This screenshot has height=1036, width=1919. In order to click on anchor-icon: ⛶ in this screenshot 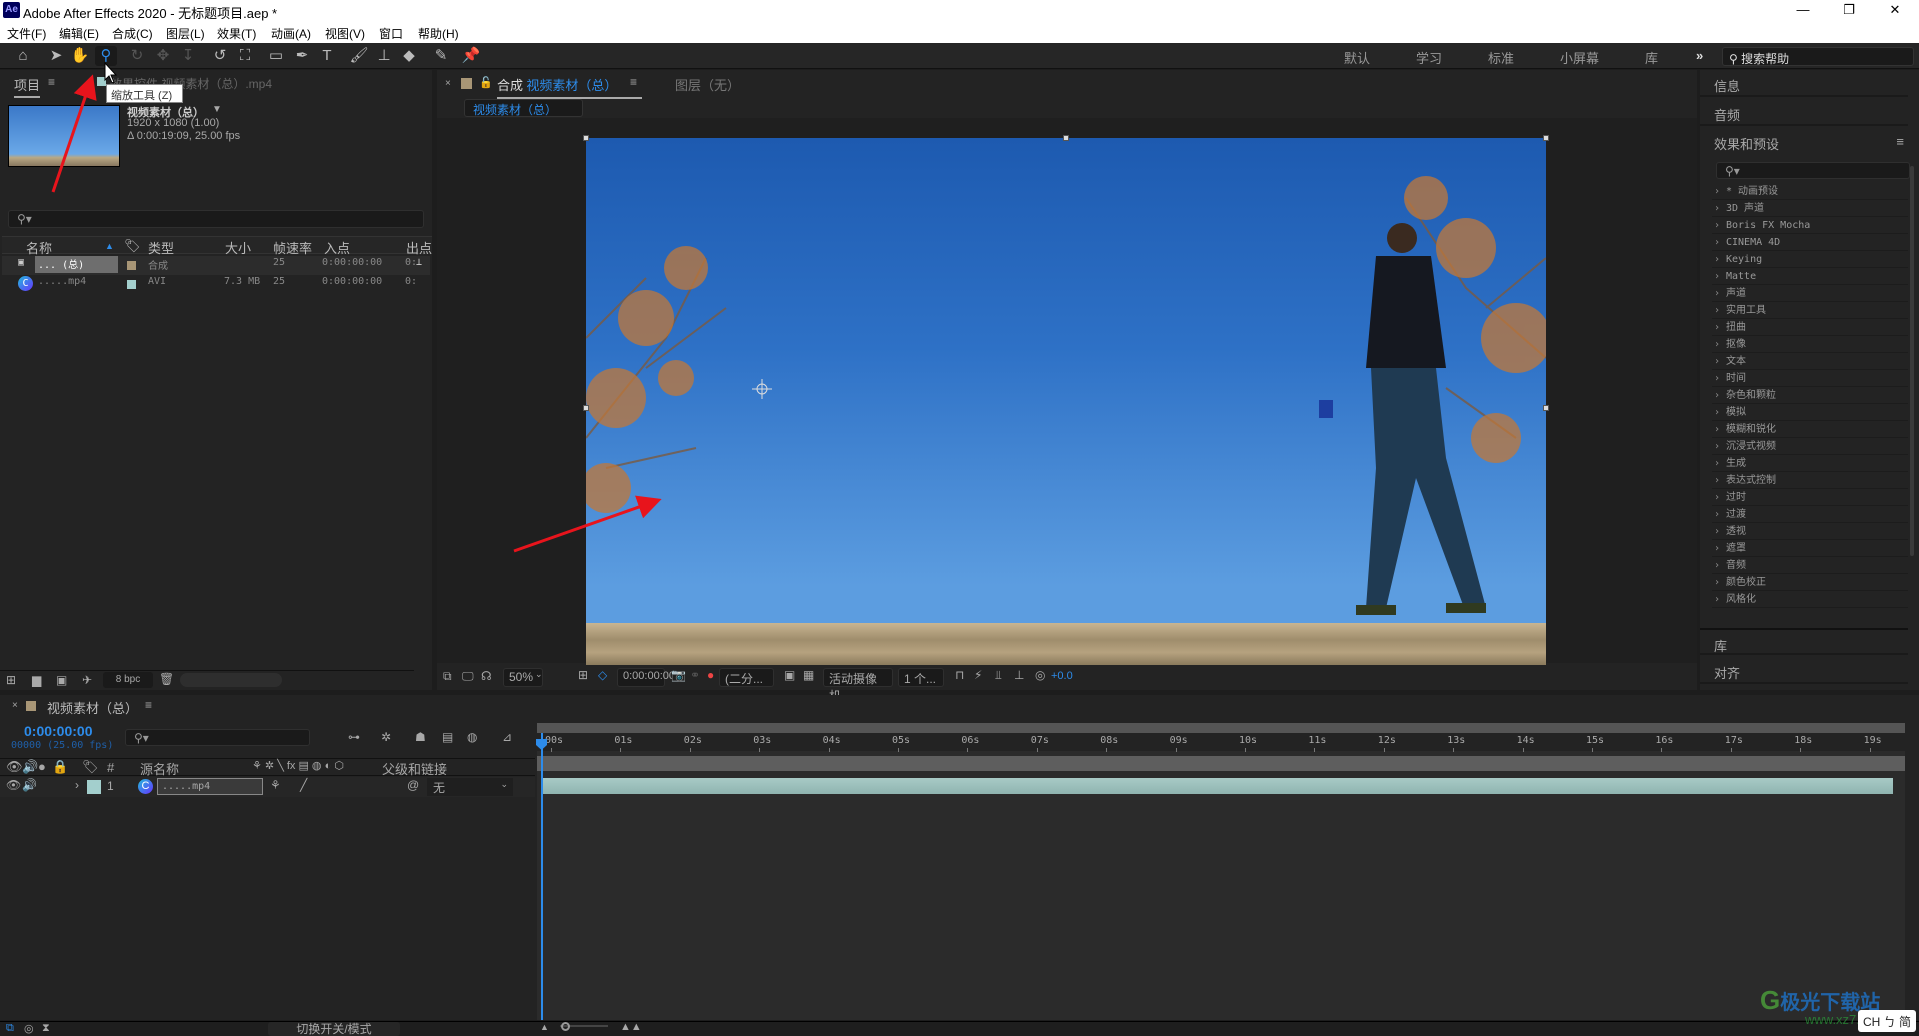, I will do `click(245, 56)`.